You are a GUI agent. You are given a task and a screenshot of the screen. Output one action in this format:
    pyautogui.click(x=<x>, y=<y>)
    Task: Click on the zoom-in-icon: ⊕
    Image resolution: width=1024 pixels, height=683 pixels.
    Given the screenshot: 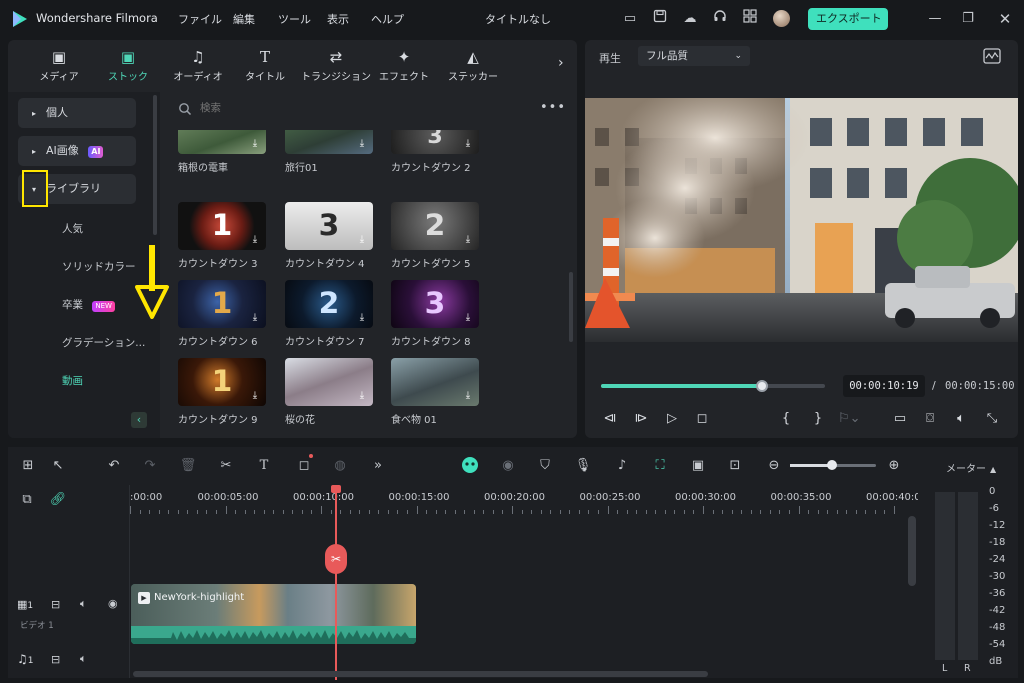 What is the action you would take?
    pyautogui.click(x=894, y=466)
    